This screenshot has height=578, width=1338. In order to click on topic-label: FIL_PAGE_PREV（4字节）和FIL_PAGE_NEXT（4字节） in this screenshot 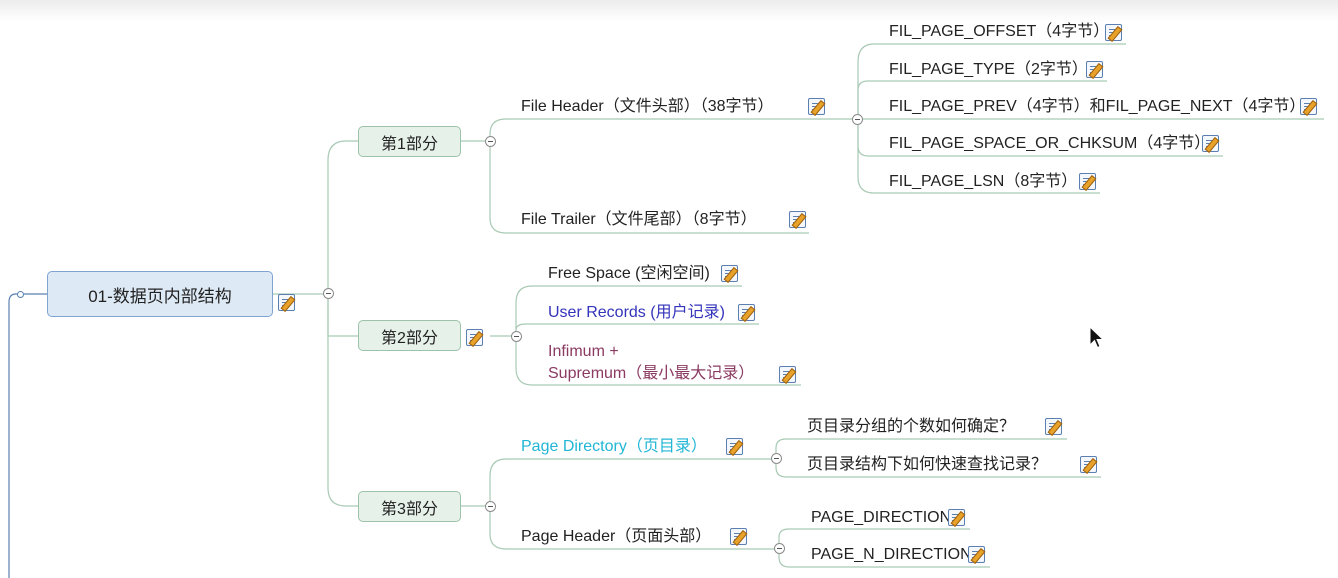, I will do `click(1097, 106)`.